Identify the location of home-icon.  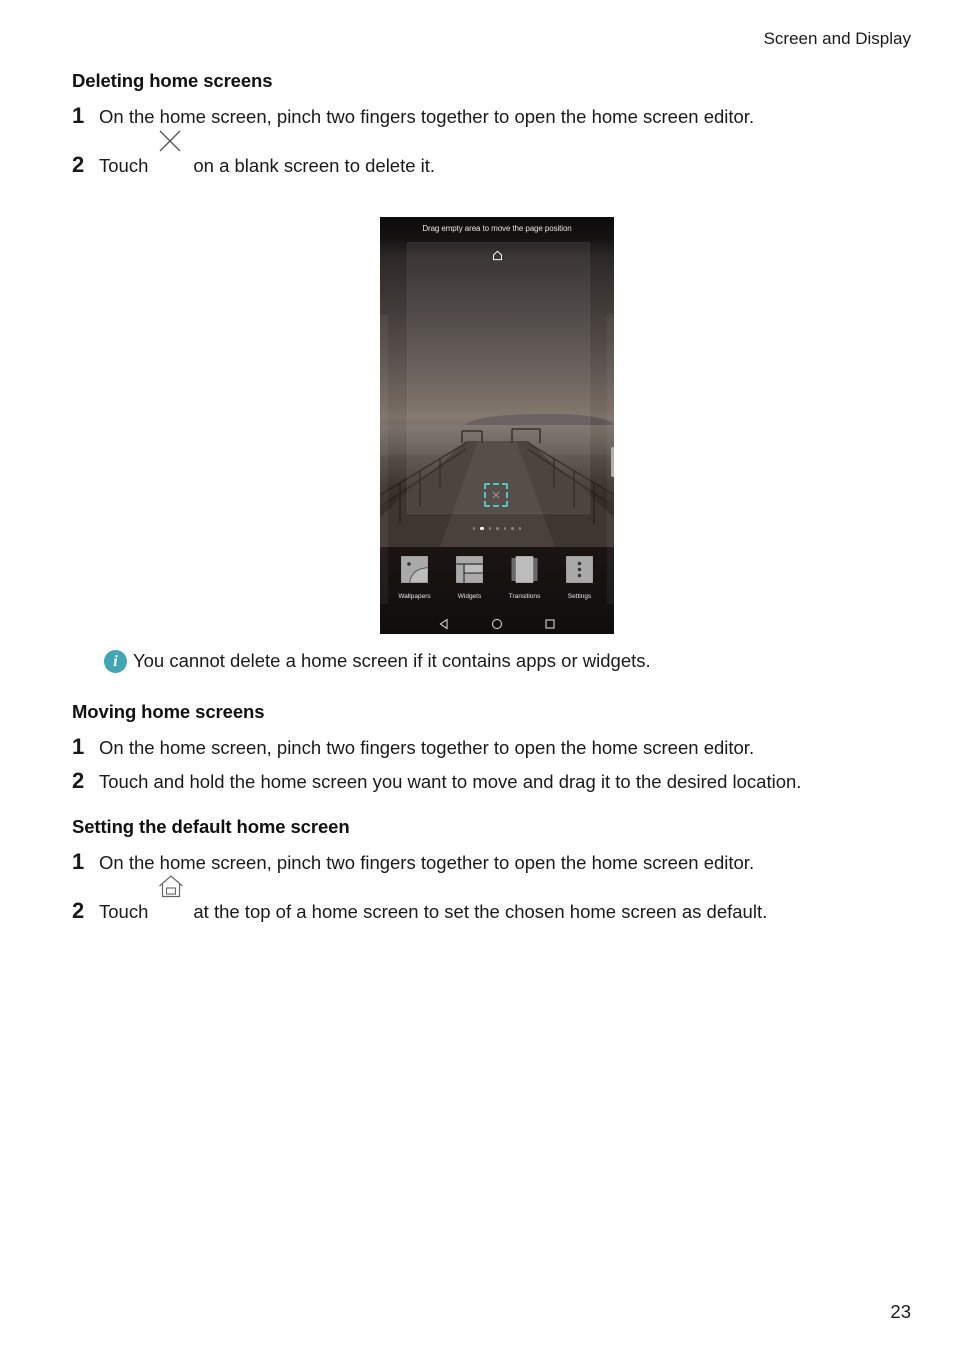
(170, 896).